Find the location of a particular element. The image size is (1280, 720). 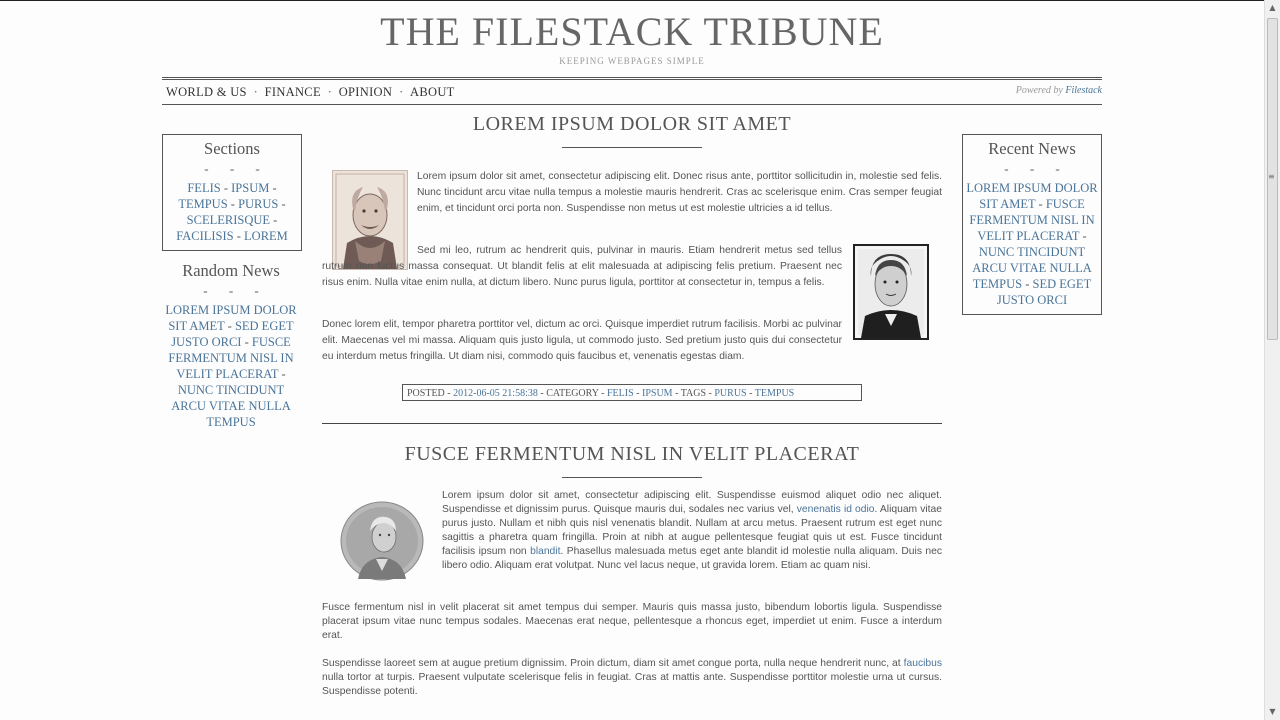

section-link-lorem: LOREM is located at coordinates (266, 236).